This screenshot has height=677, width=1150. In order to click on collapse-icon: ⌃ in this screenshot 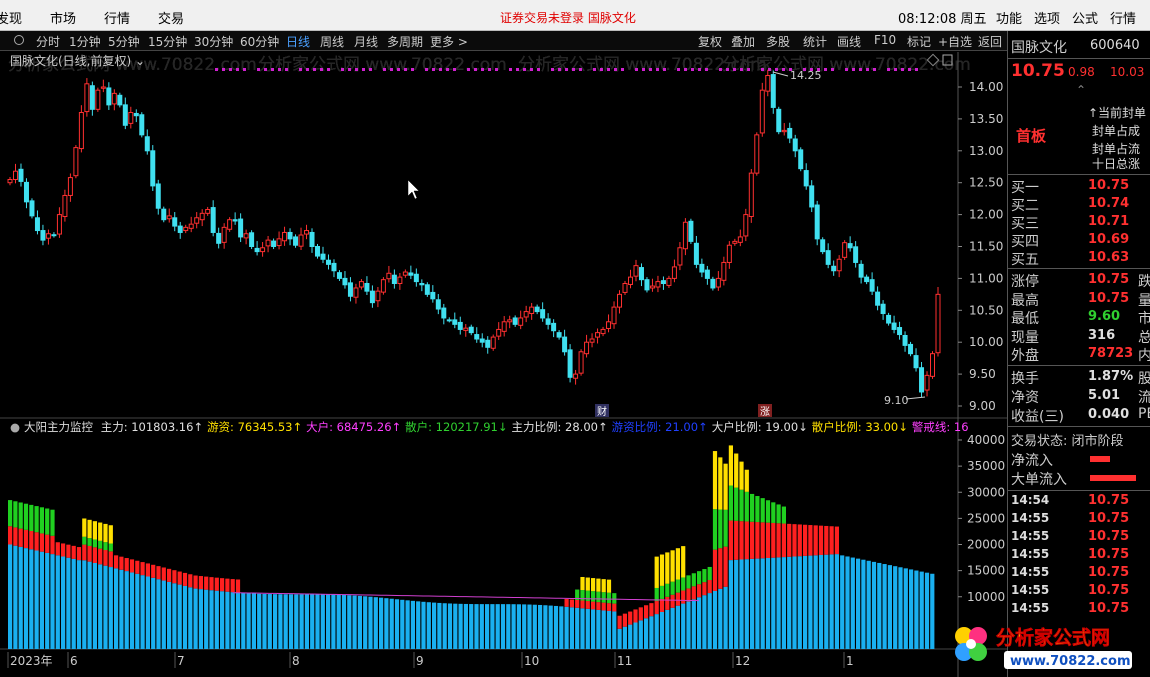, I will do `click(1081, 90)`.